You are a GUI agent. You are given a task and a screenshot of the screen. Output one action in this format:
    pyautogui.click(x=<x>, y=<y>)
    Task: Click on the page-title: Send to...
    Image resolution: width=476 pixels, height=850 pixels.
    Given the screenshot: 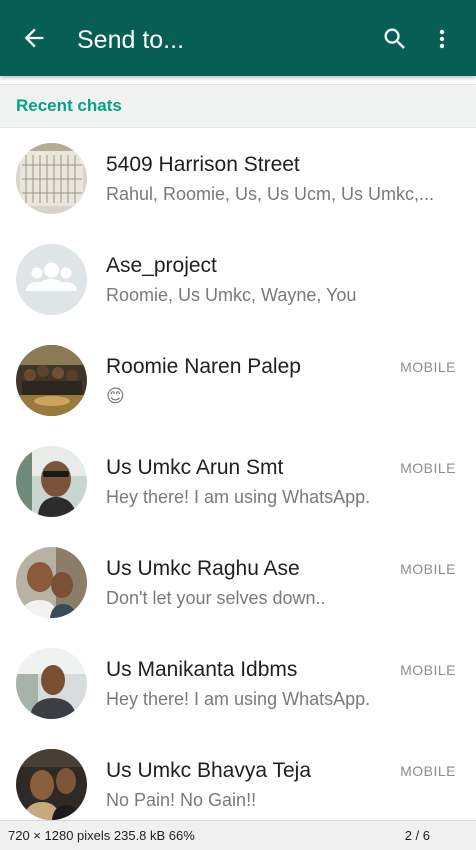 What is the action you would take?
    pyautogui.click(x=131, y=40)
    